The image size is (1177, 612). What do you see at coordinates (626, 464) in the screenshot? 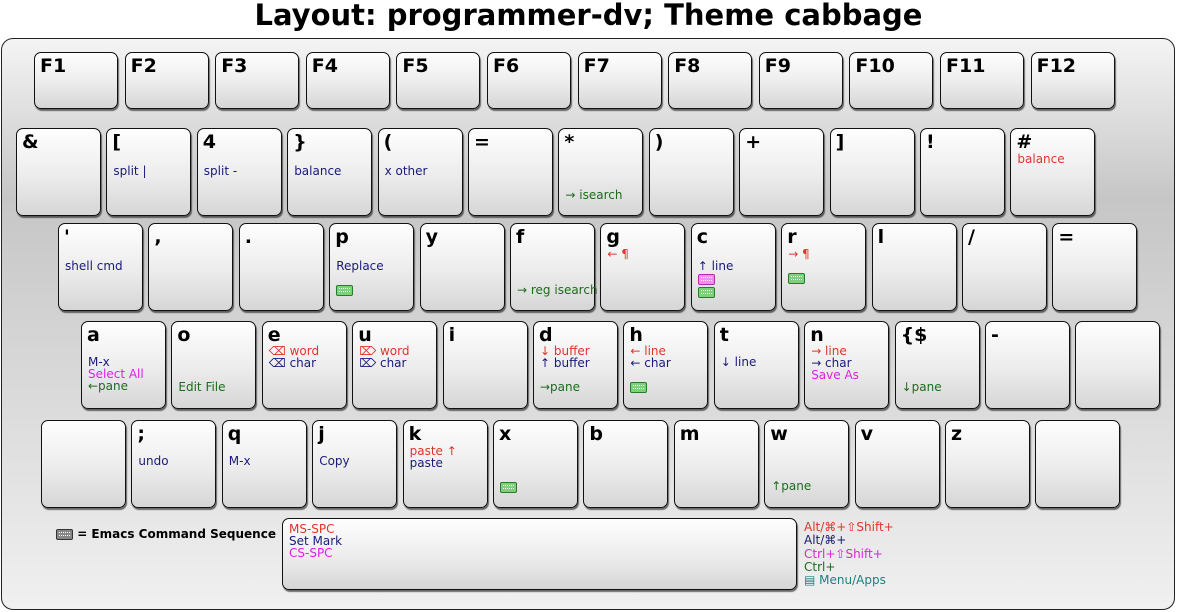
I see `key-r4-6: b` at bounding box center [626, 464].